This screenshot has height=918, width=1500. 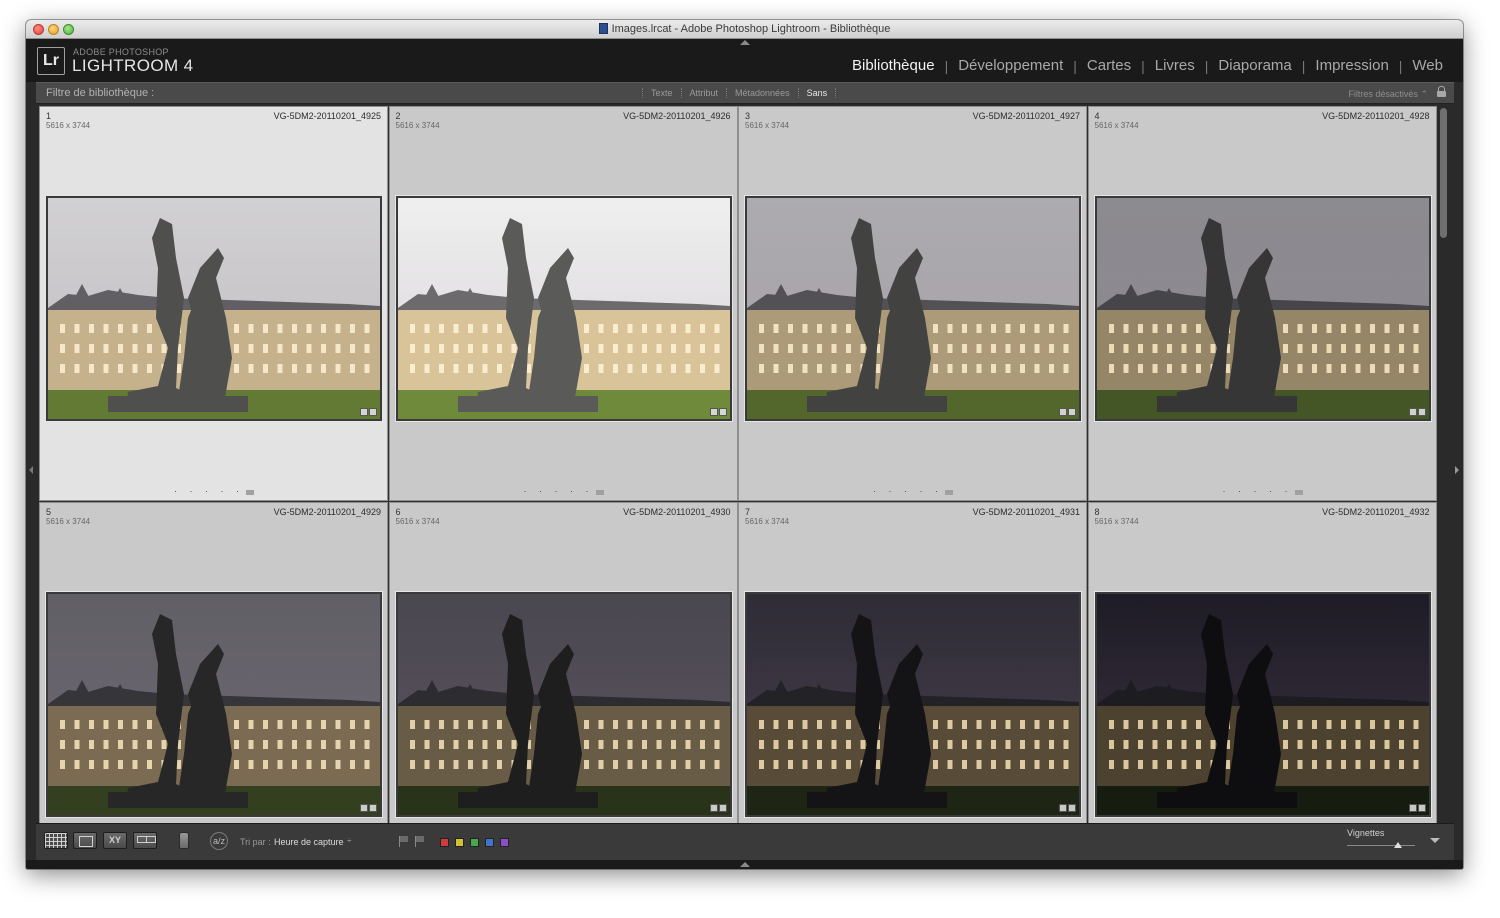 What do you see at coordinates (893, 65) in the screenshot?
I see `module-tab-0: Bibliothèque` at bounding box center [893, 65].